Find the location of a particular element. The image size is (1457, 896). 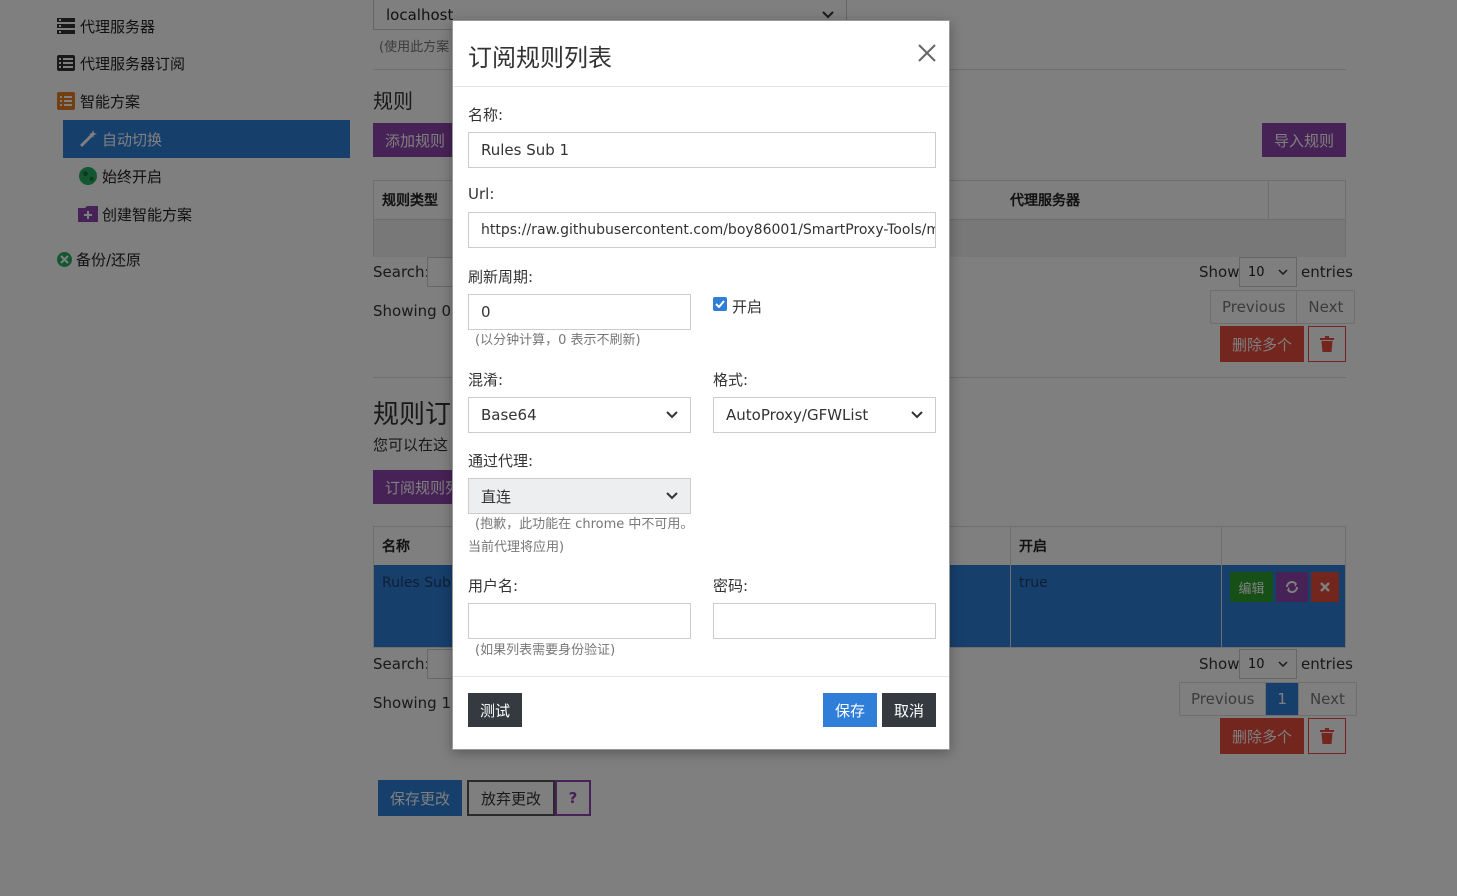

obfuscation-value: Base64 is located at coordinates (509, 415).